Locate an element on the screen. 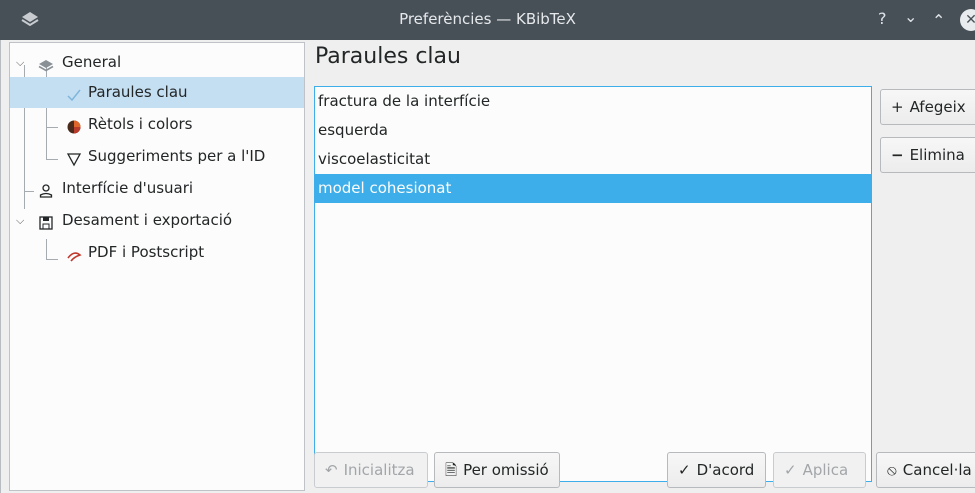 This screenshot has height=493, width=975. filter-icon is located at coordinates (74, 157).